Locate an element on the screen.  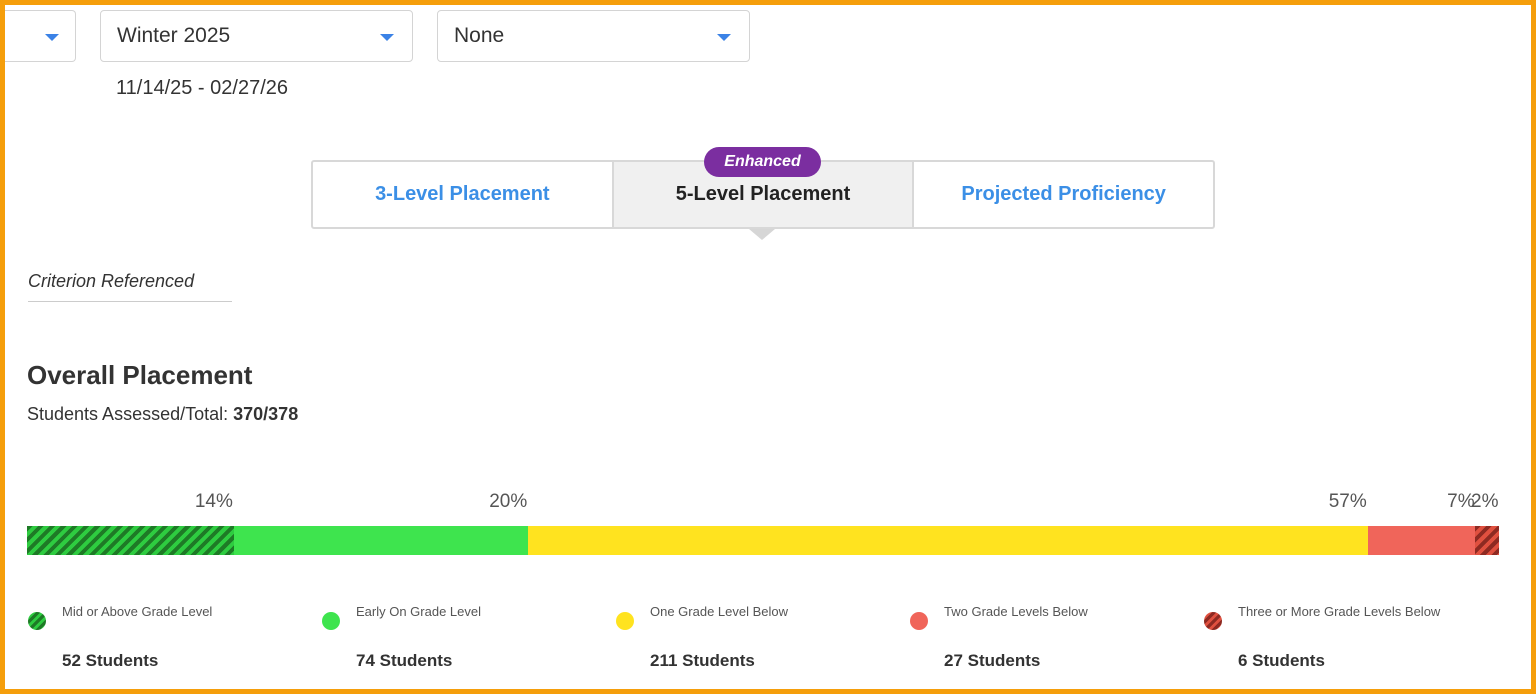
bar-segment-early-on-grade-level is located at coordinates (381, 540).